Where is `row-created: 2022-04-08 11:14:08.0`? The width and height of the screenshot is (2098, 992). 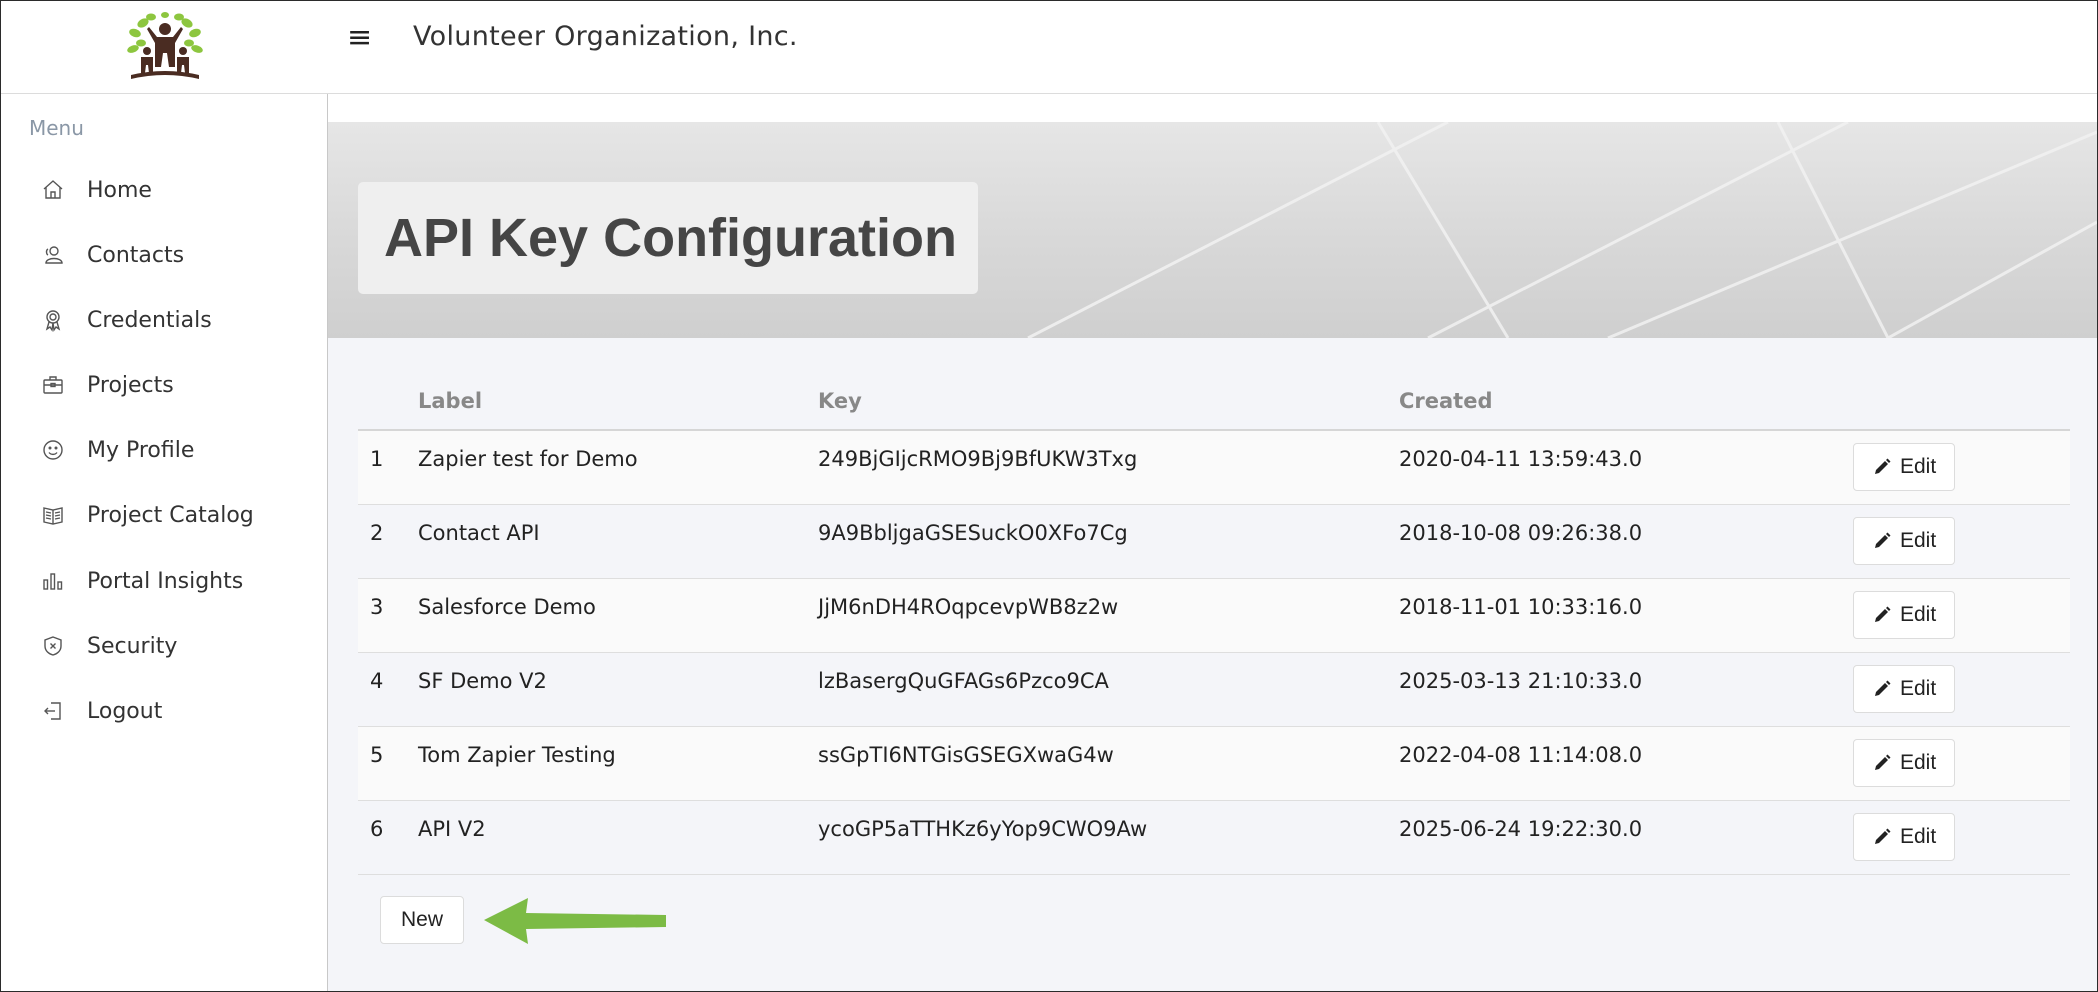 row-created: 2022-04-08 11:14:08.0 is located at coordinates (1626, 763).